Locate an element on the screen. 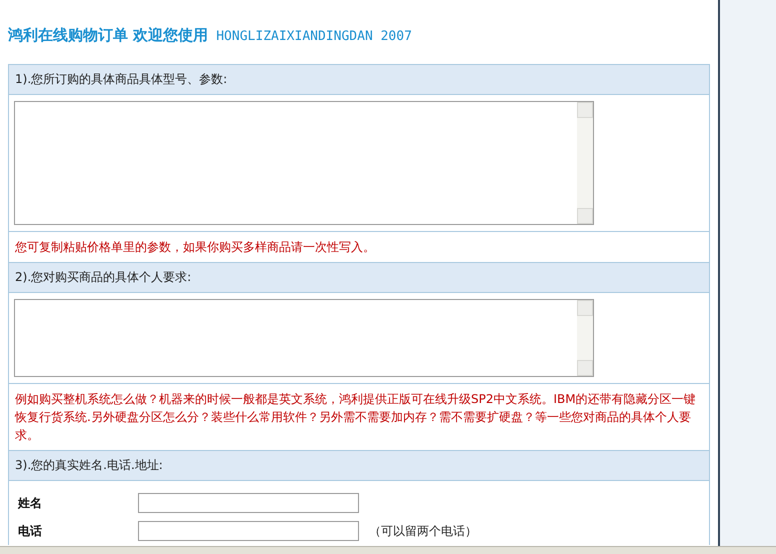 The height and width of the screenshot is (554, 776). page-title: 鸿利在线购物订单 欢迎您使用 is located at coordinates (108, 35).